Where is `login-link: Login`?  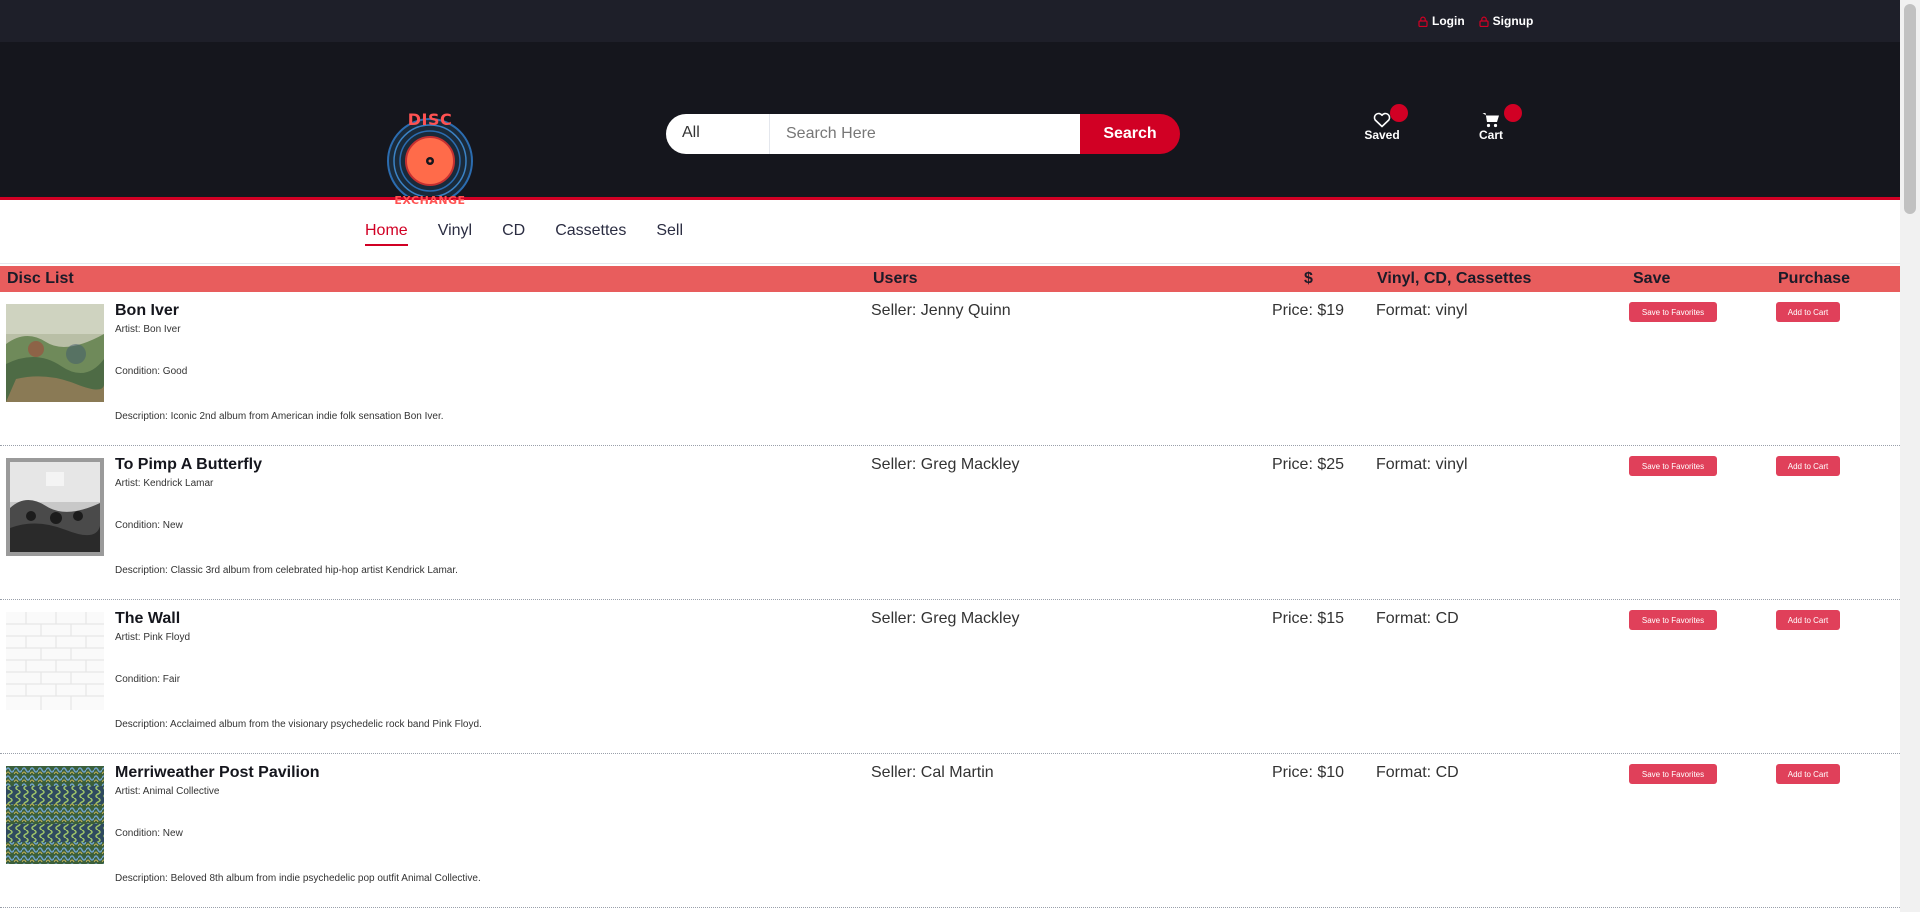 login-link: Login is located at coordinates (1441, 21).